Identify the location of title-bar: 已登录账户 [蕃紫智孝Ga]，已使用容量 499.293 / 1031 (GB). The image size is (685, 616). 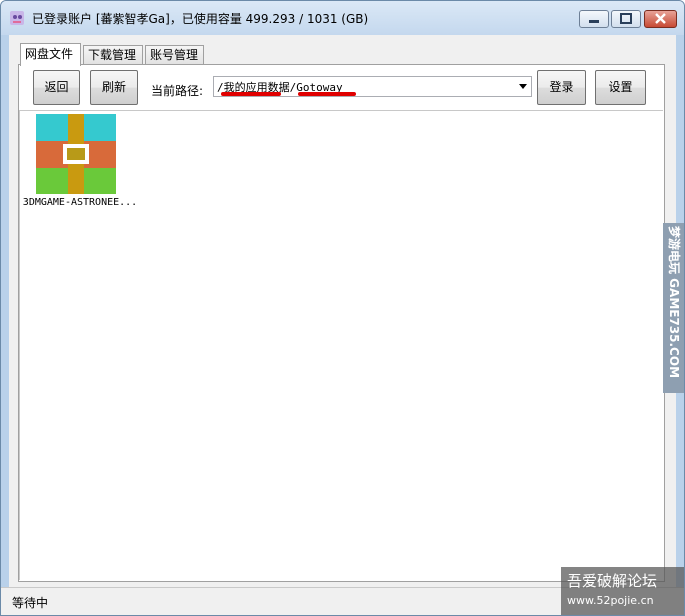
(342, 18).